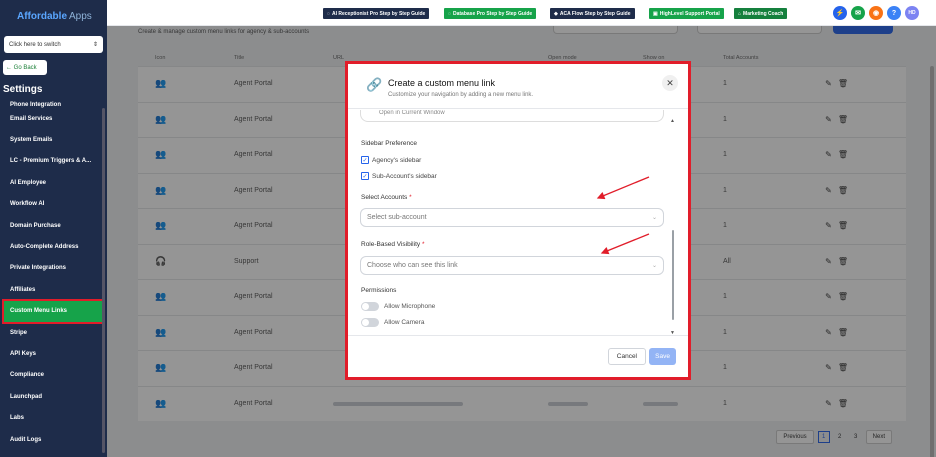 The height and width of the screenshot is (457, 936). I want to click on modal-scrollbar: ▲ ▼, so click(673, 227).